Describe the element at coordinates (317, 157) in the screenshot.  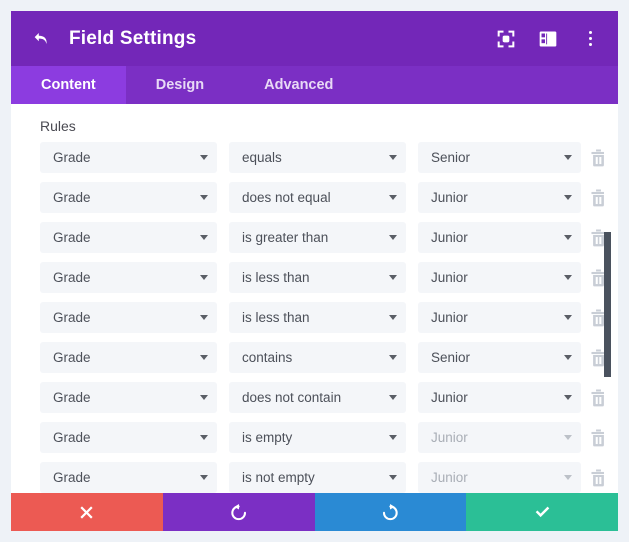
I see `rule-operator-select: equals` at that location.